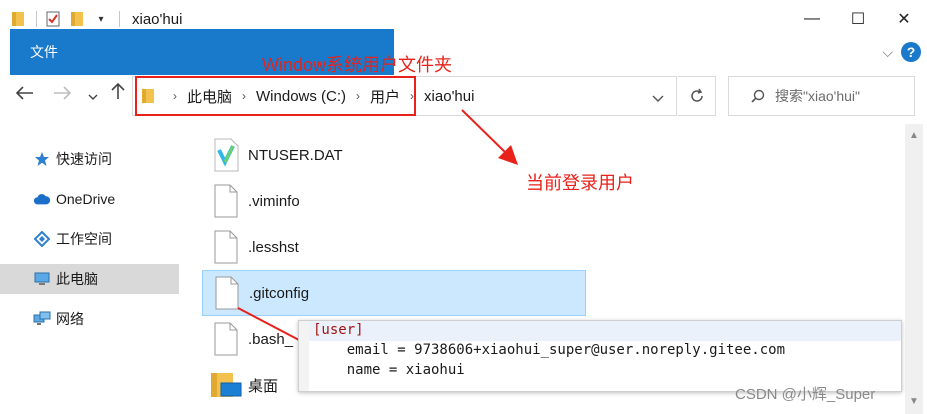  What do you see at coordinates (605, 331) in the screenshot?
I see `code-current-line` at bounding box center [605, 331].